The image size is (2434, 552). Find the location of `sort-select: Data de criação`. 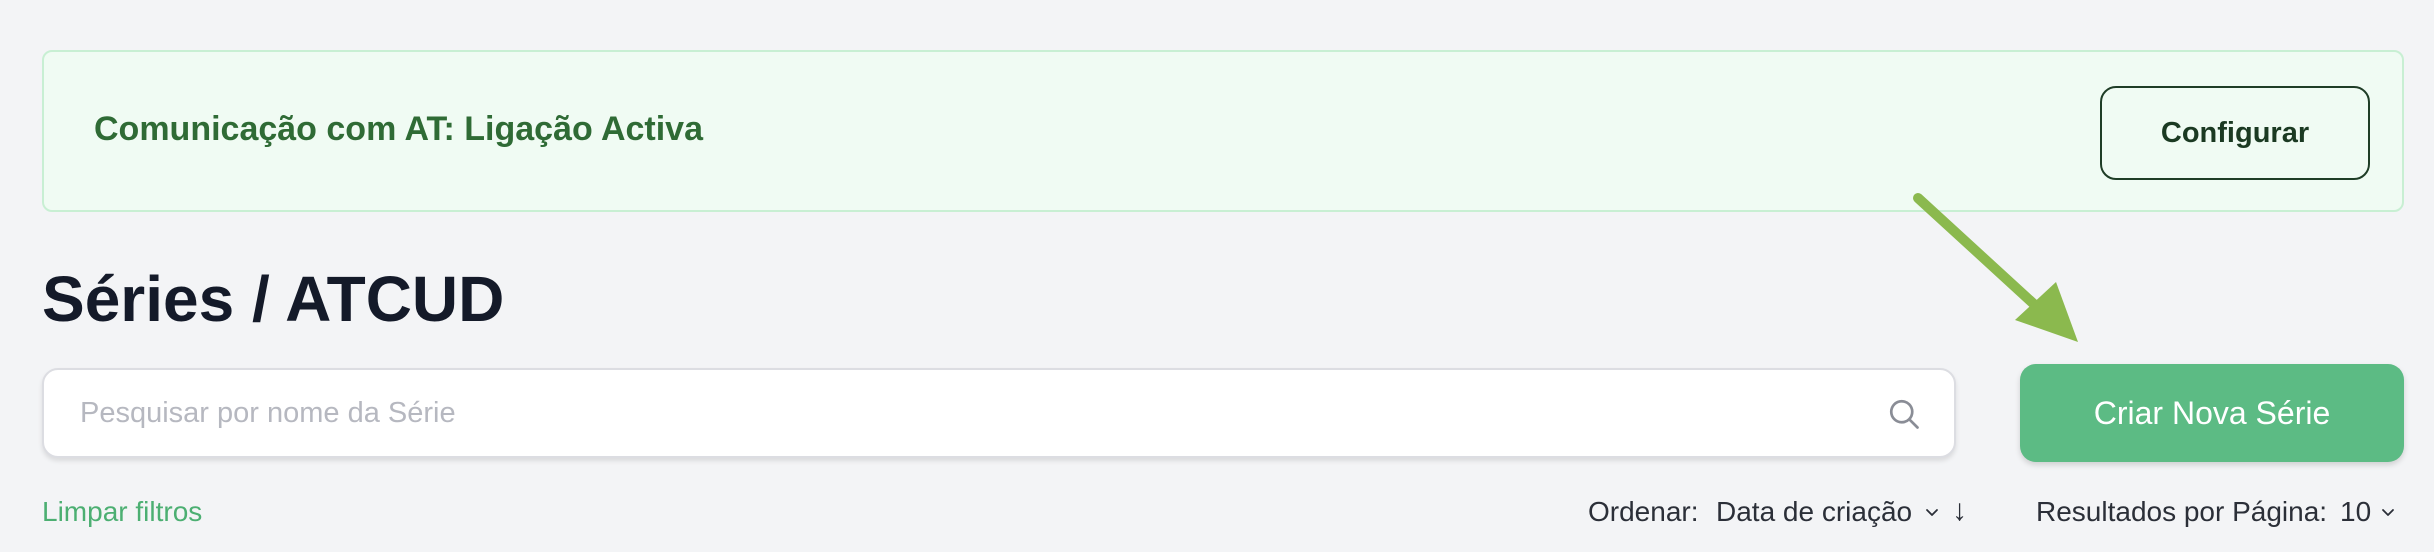

sort-select: Data de criação is located at coordinates (1814, 512).